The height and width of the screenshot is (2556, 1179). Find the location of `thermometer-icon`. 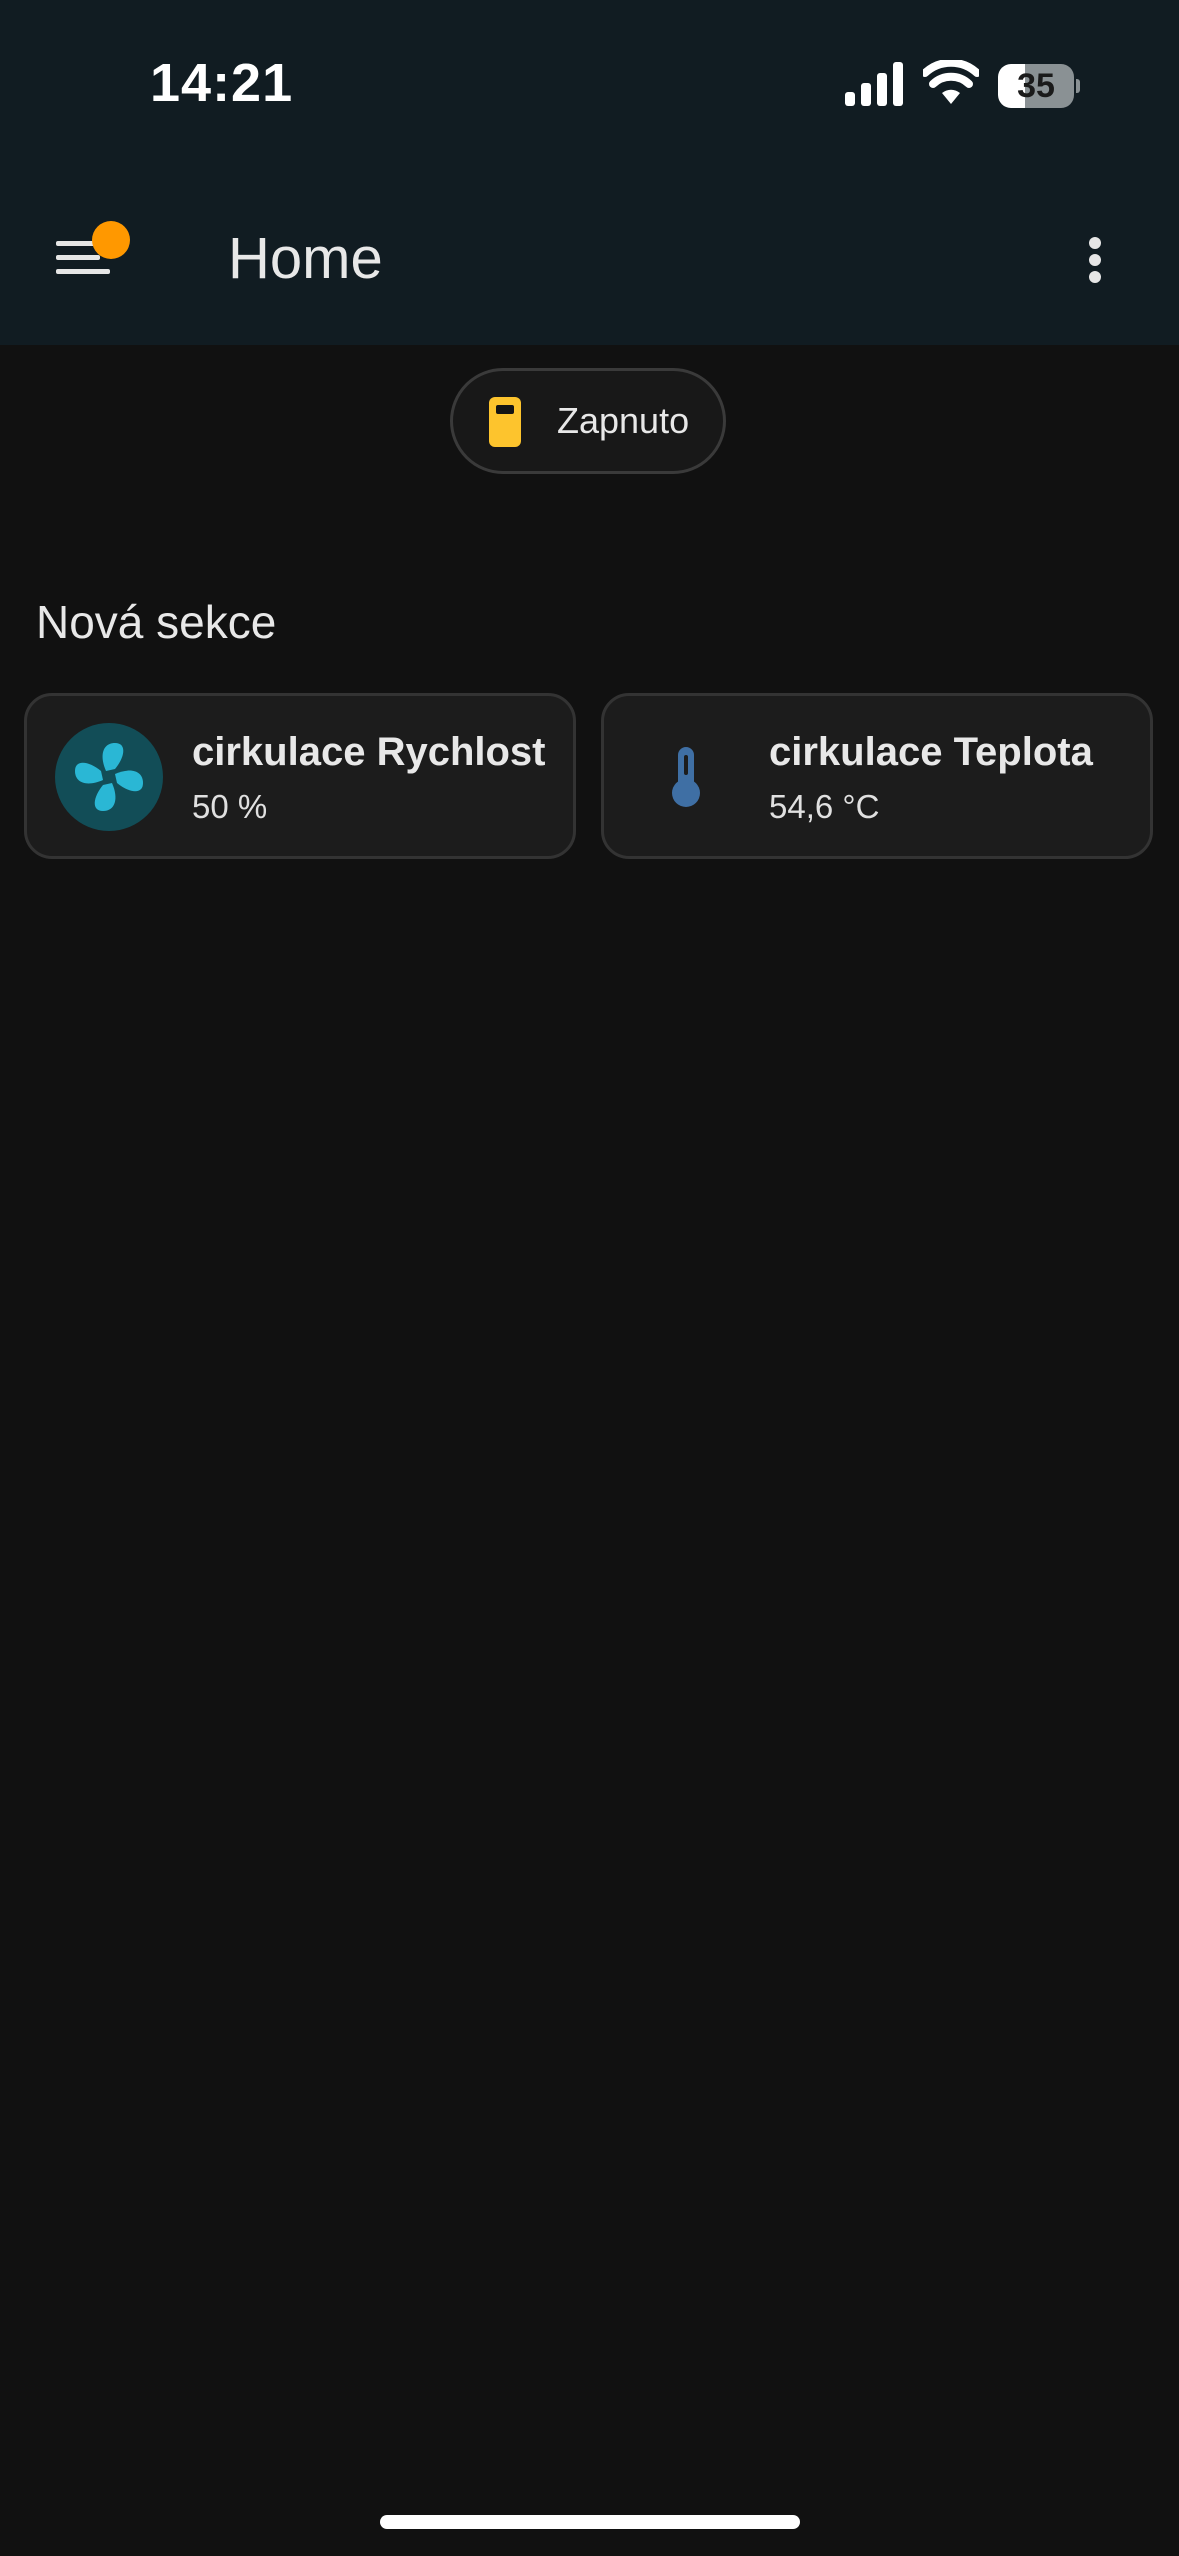

thermometer-icon is located at coordinates (686, 777).